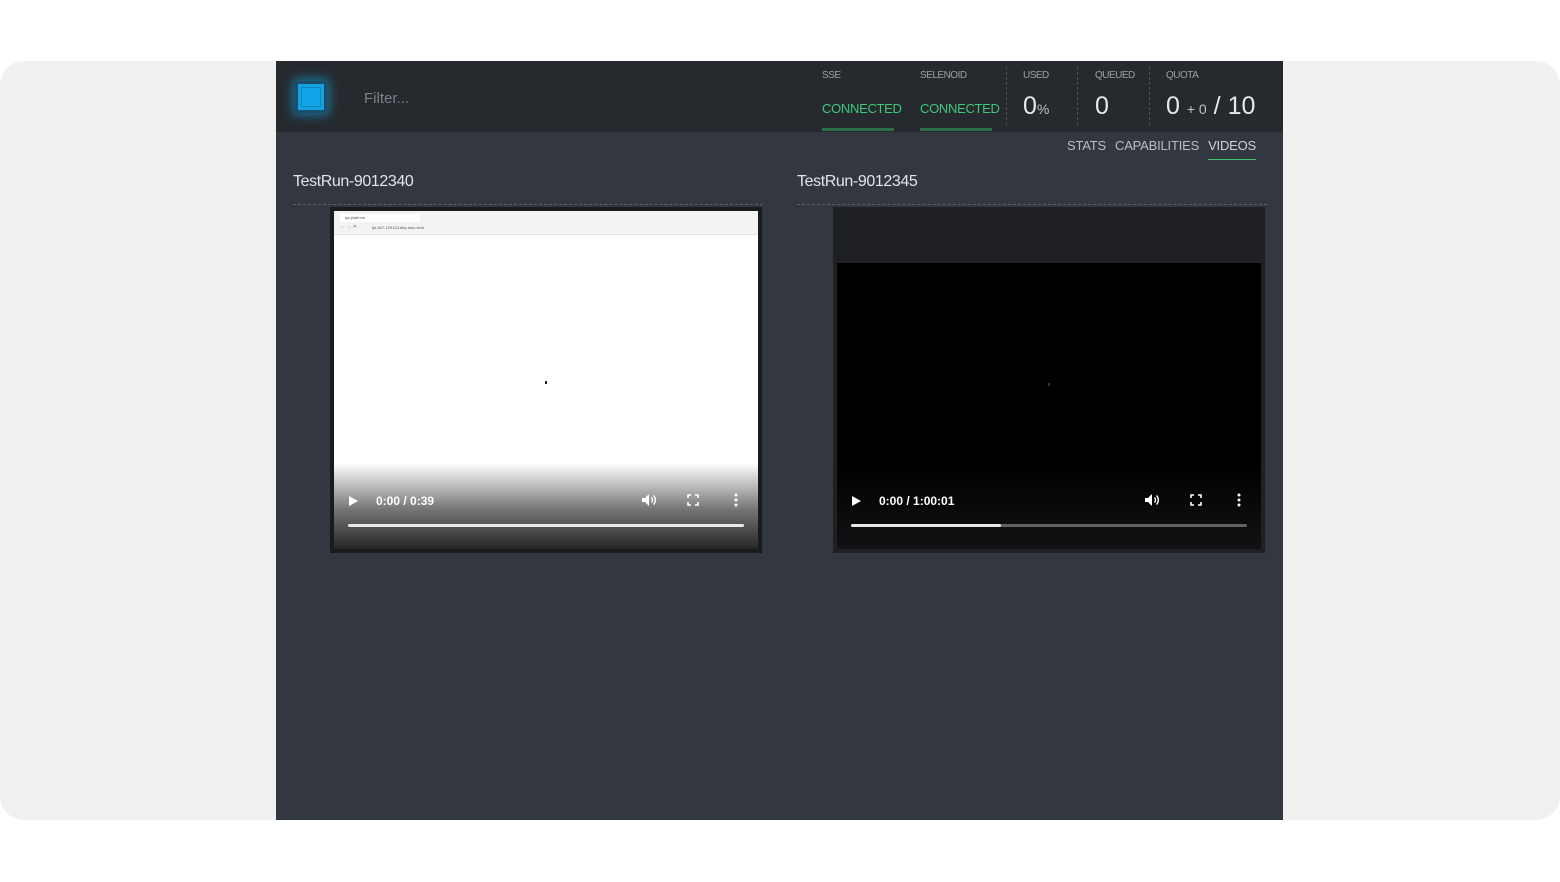 The height and width of the screenshot is (882, 1560). Describe the element at coordinates (943, 75) in the screenshot. I see `stat-selenoid-label: SELENOID` at that location.